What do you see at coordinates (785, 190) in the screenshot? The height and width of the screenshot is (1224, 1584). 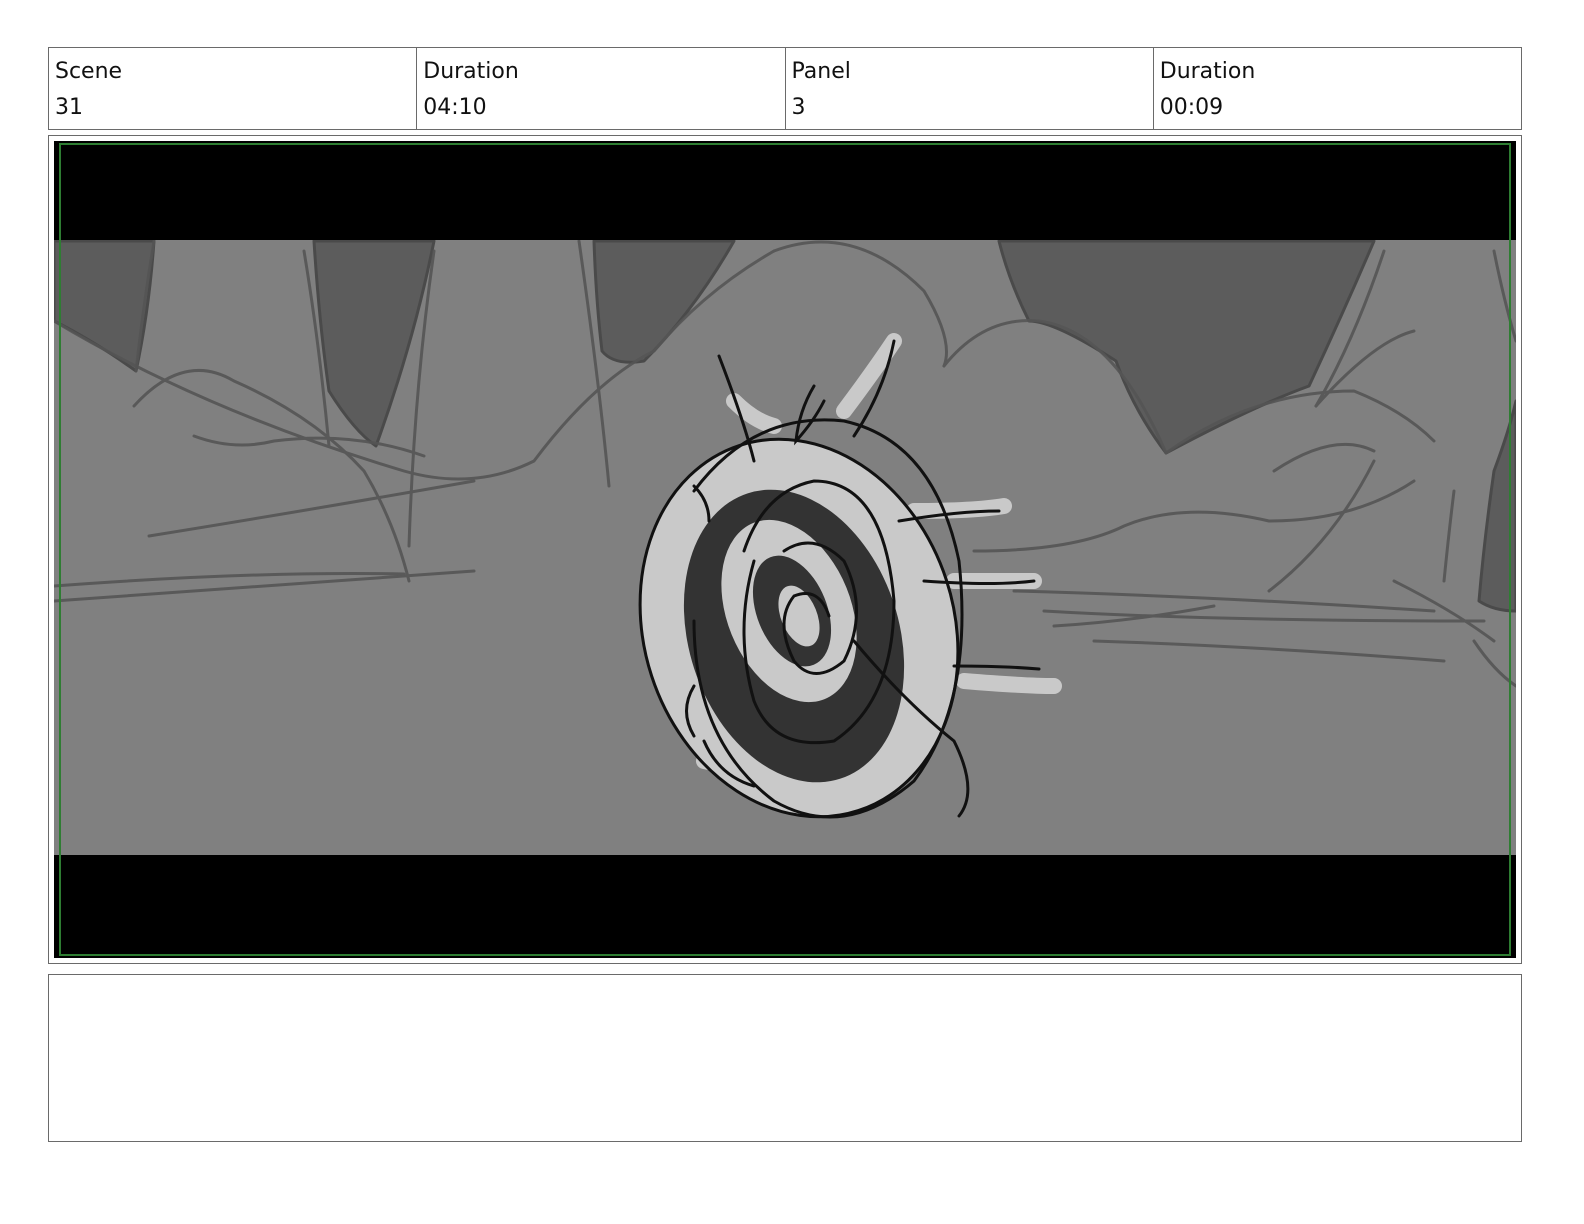 I see `letterbox-top-bar` at bounding box center [785, 190].